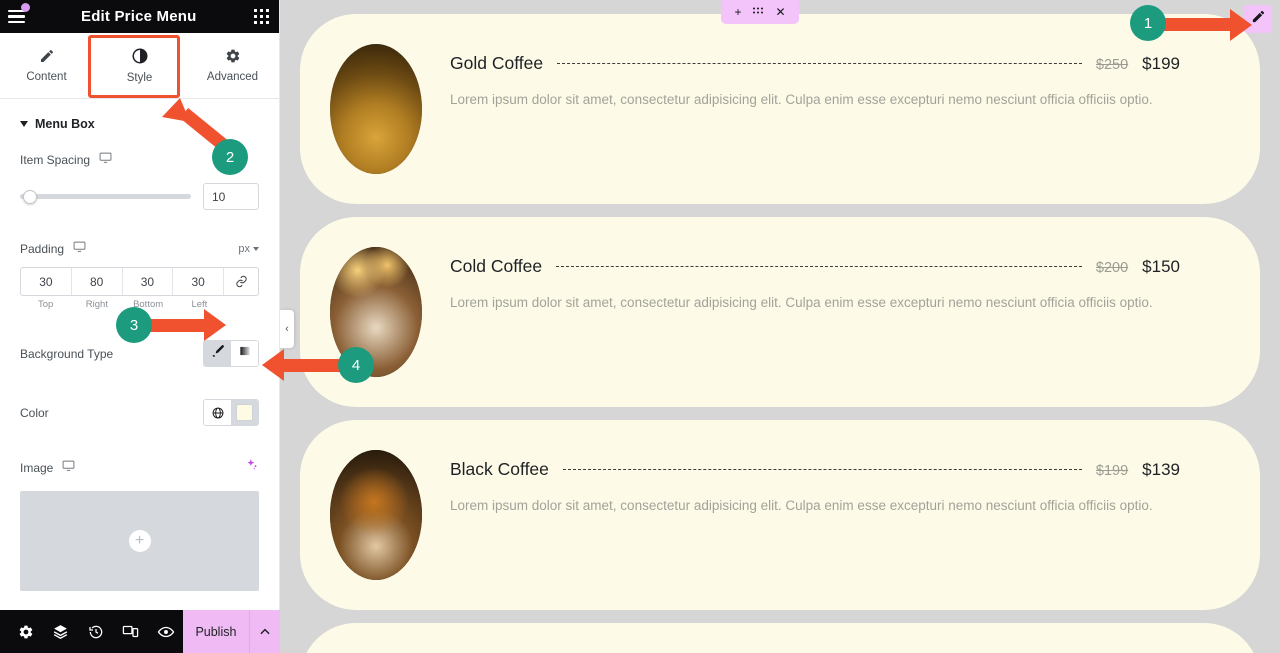 The height and width of the screenshot is (653, 1280). Describe the element at coordinates (497, 63) in the screenshot. I see `menu-item-title: Gold Coffee` at that location.